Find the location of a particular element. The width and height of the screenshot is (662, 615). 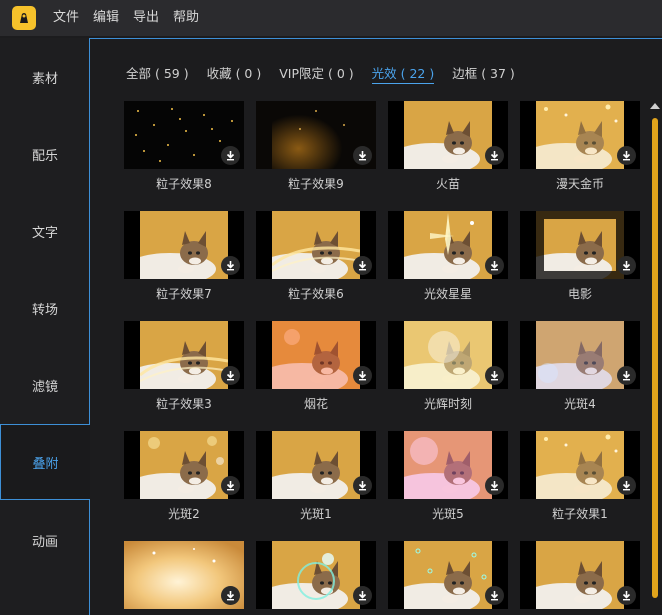

sidebar-item-music: 配乐 is located at coordinates (45, 154).